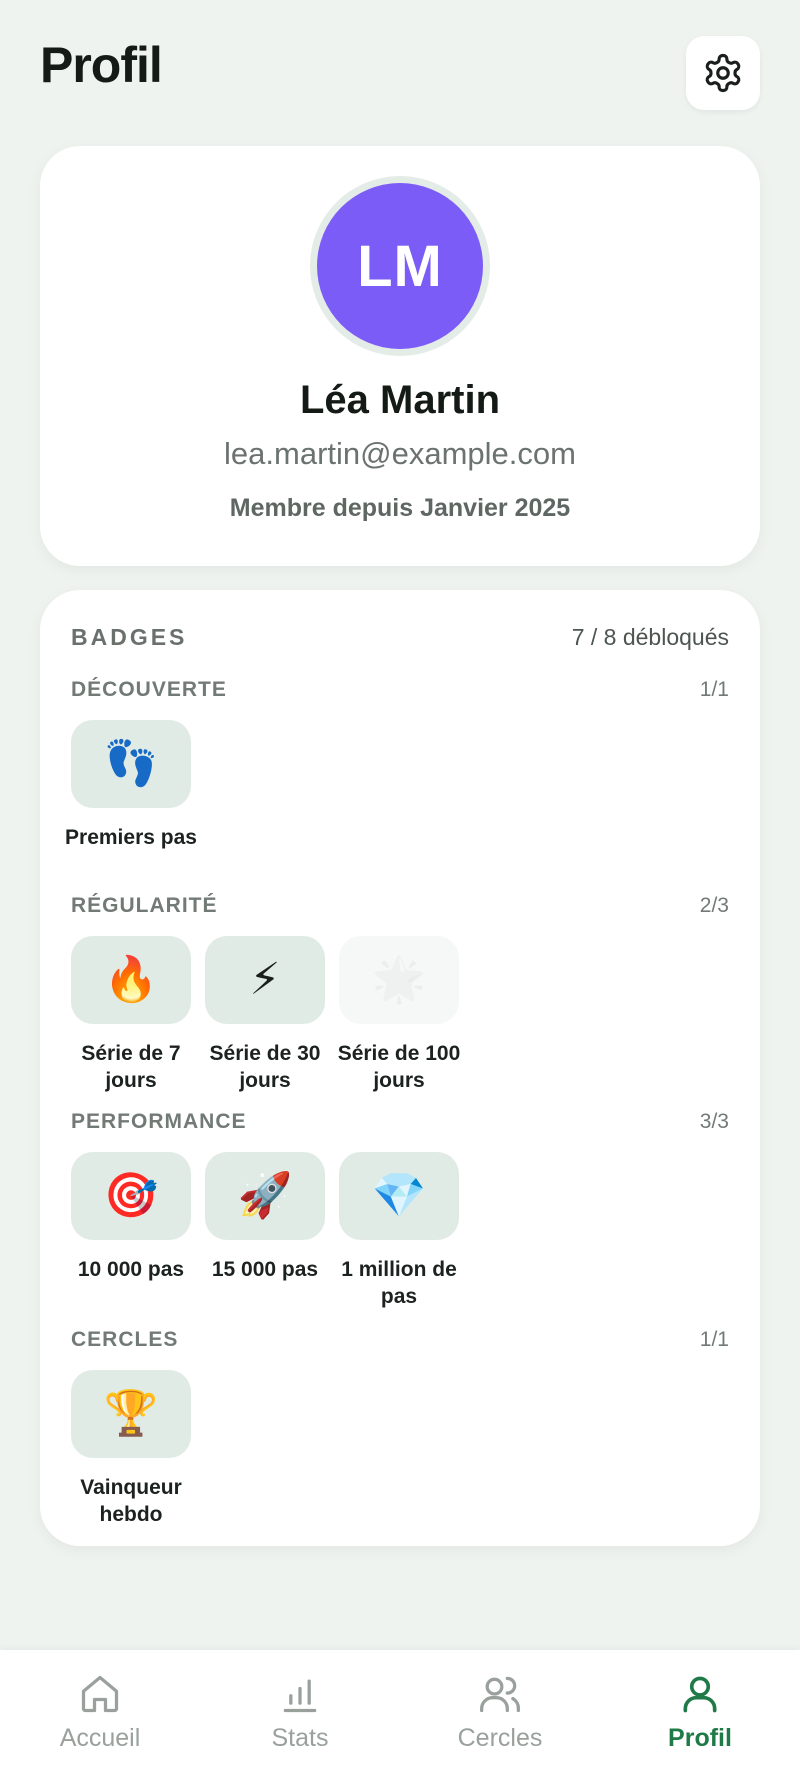  I want to click on section-title: DÉCOUVERTE, so click(149, 689).